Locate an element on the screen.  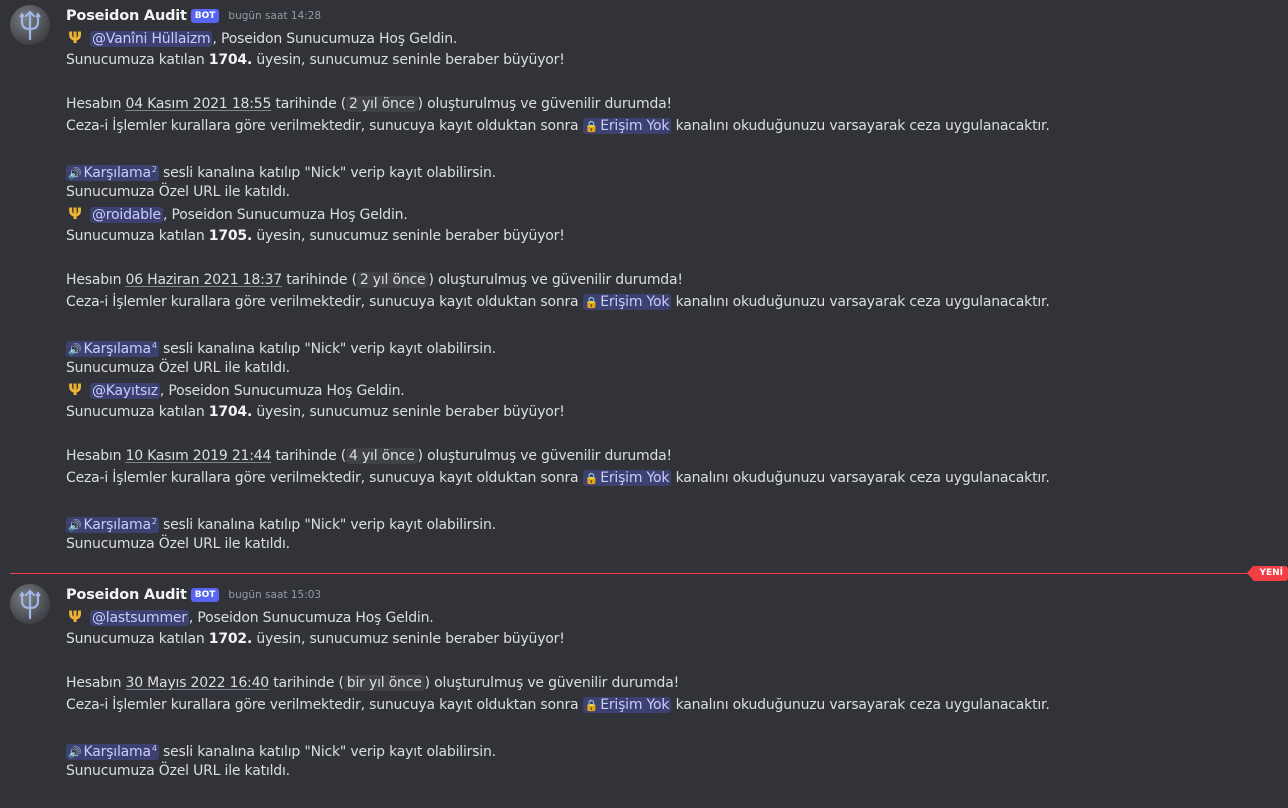
timestamp: bugün saat 15:03 is located at coordinates (274, 595).